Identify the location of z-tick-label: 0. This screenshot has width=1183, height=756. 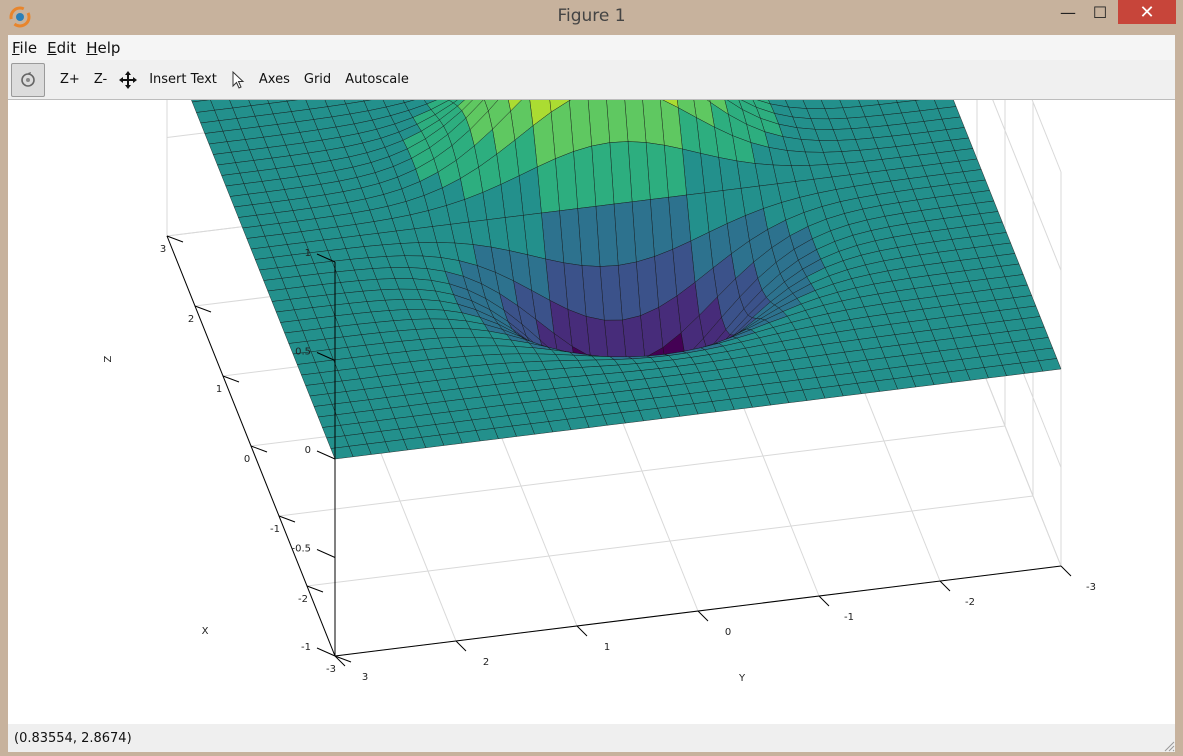
(308, 450).